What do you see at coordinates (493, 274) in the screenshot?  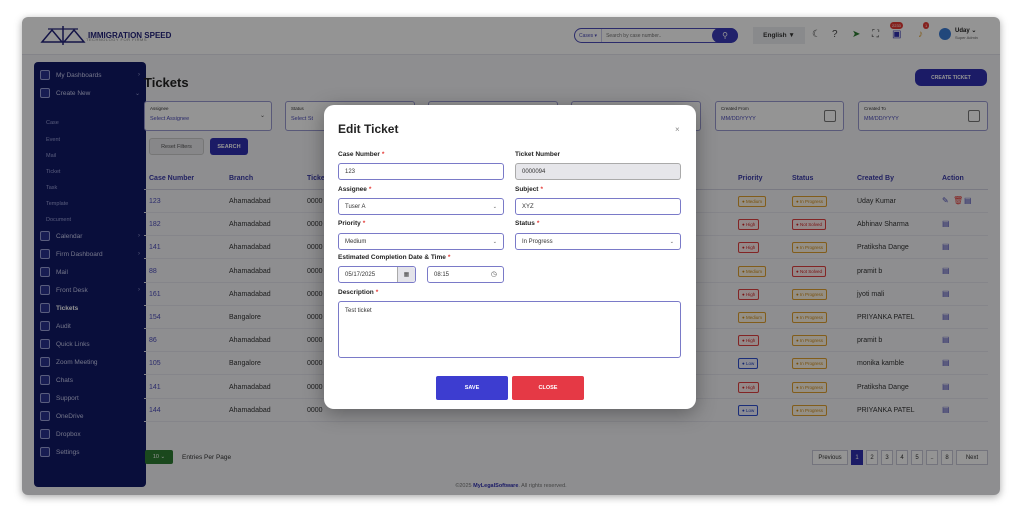 I see `clock-icon: ◷` at bounding box center [493, 274].